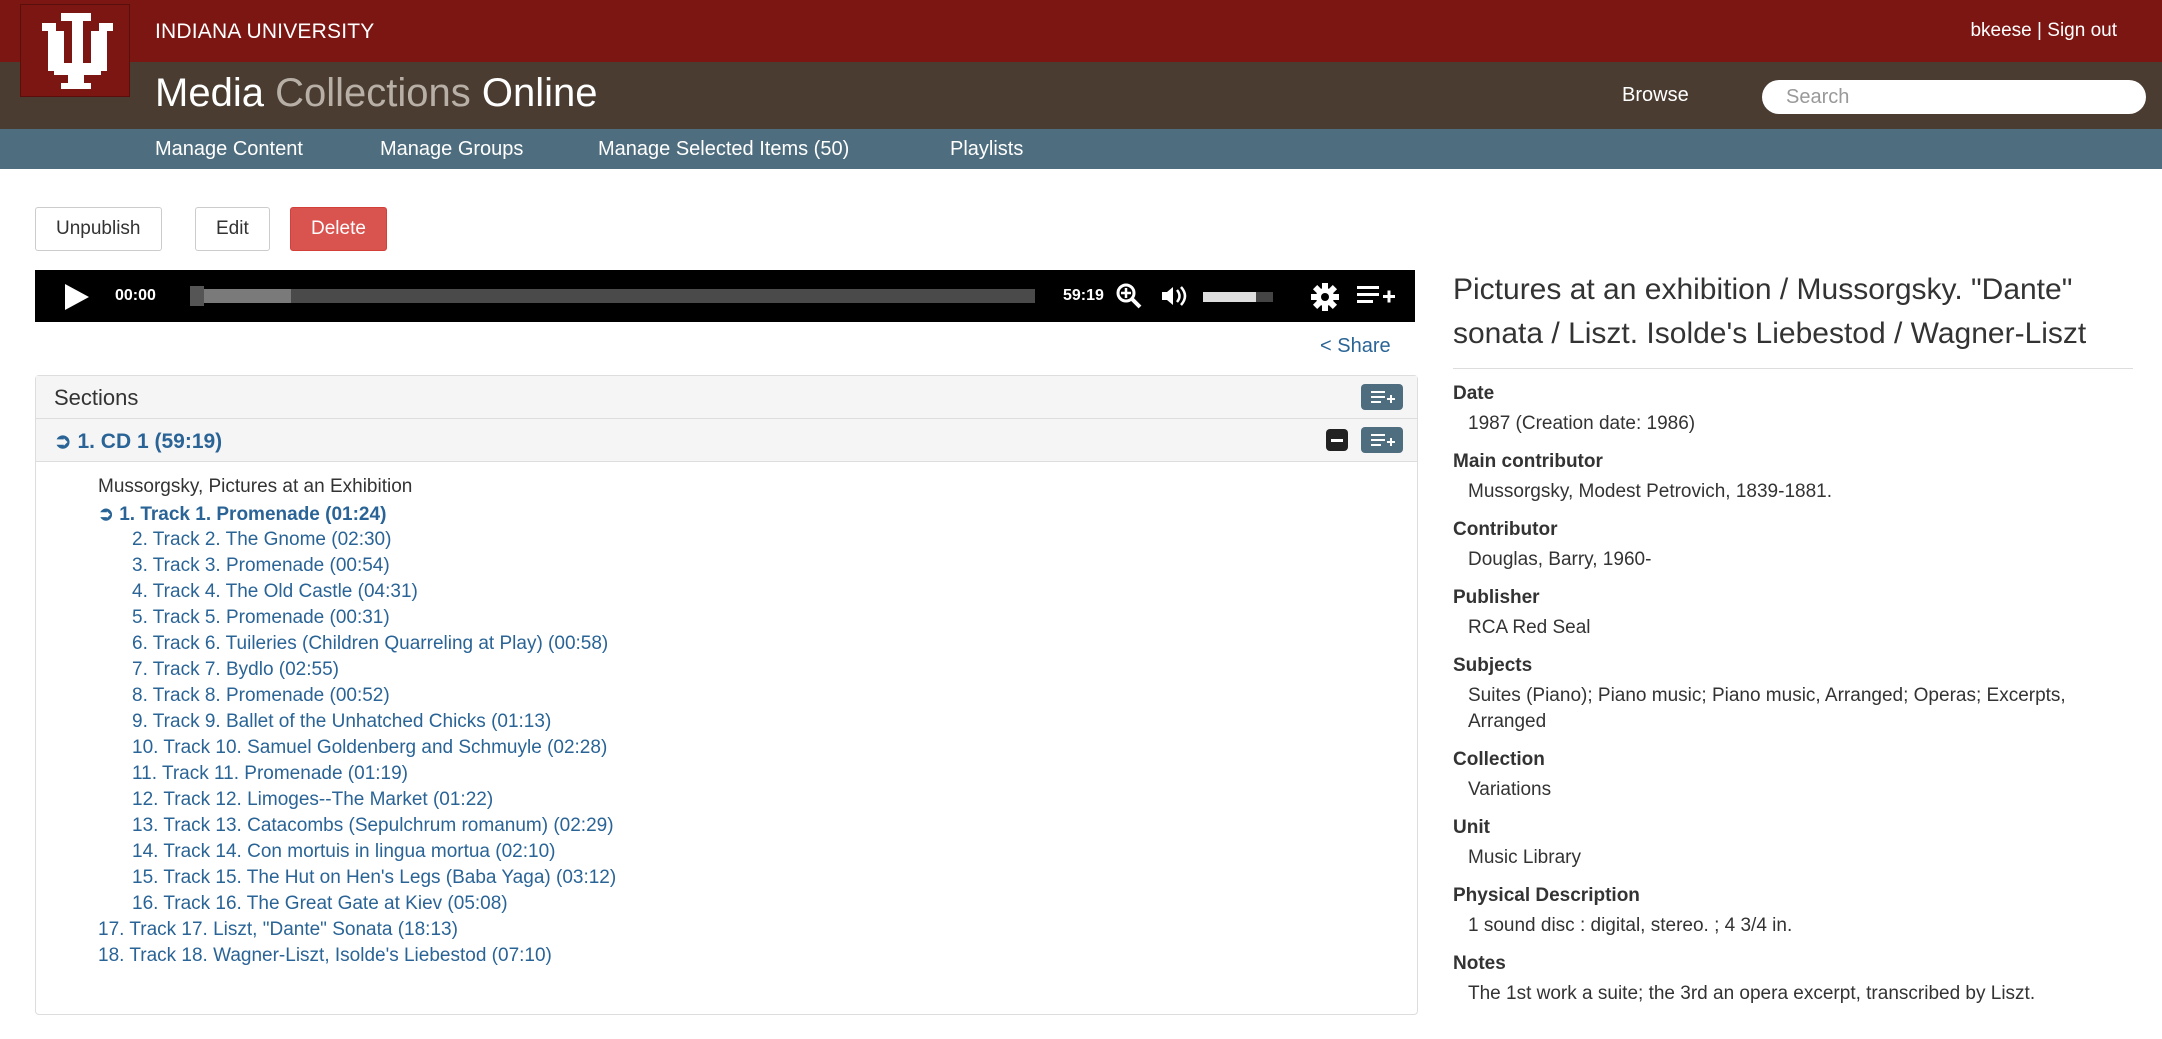 Image resolution: width=2162 pixels, height=1039 pixels. What do you see at coordinates (1474, 393) in the screenshot?
I see `field-label-date: Date` at bounding box center [1474, 393].